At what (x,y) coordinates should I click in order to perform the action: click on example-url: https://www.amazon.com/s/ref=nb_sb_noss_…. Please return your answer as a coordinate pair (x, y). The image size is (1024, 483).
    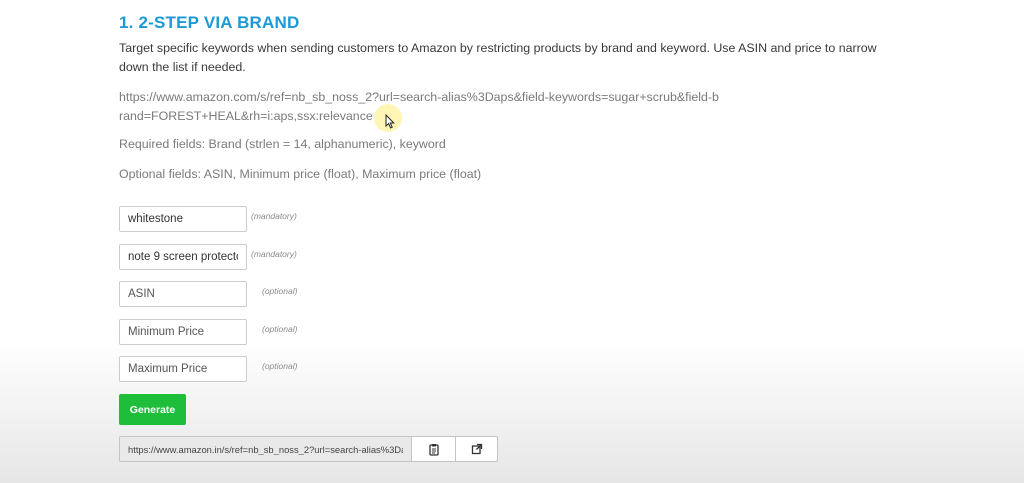
    Looking at the image, I should click on (419, 106).